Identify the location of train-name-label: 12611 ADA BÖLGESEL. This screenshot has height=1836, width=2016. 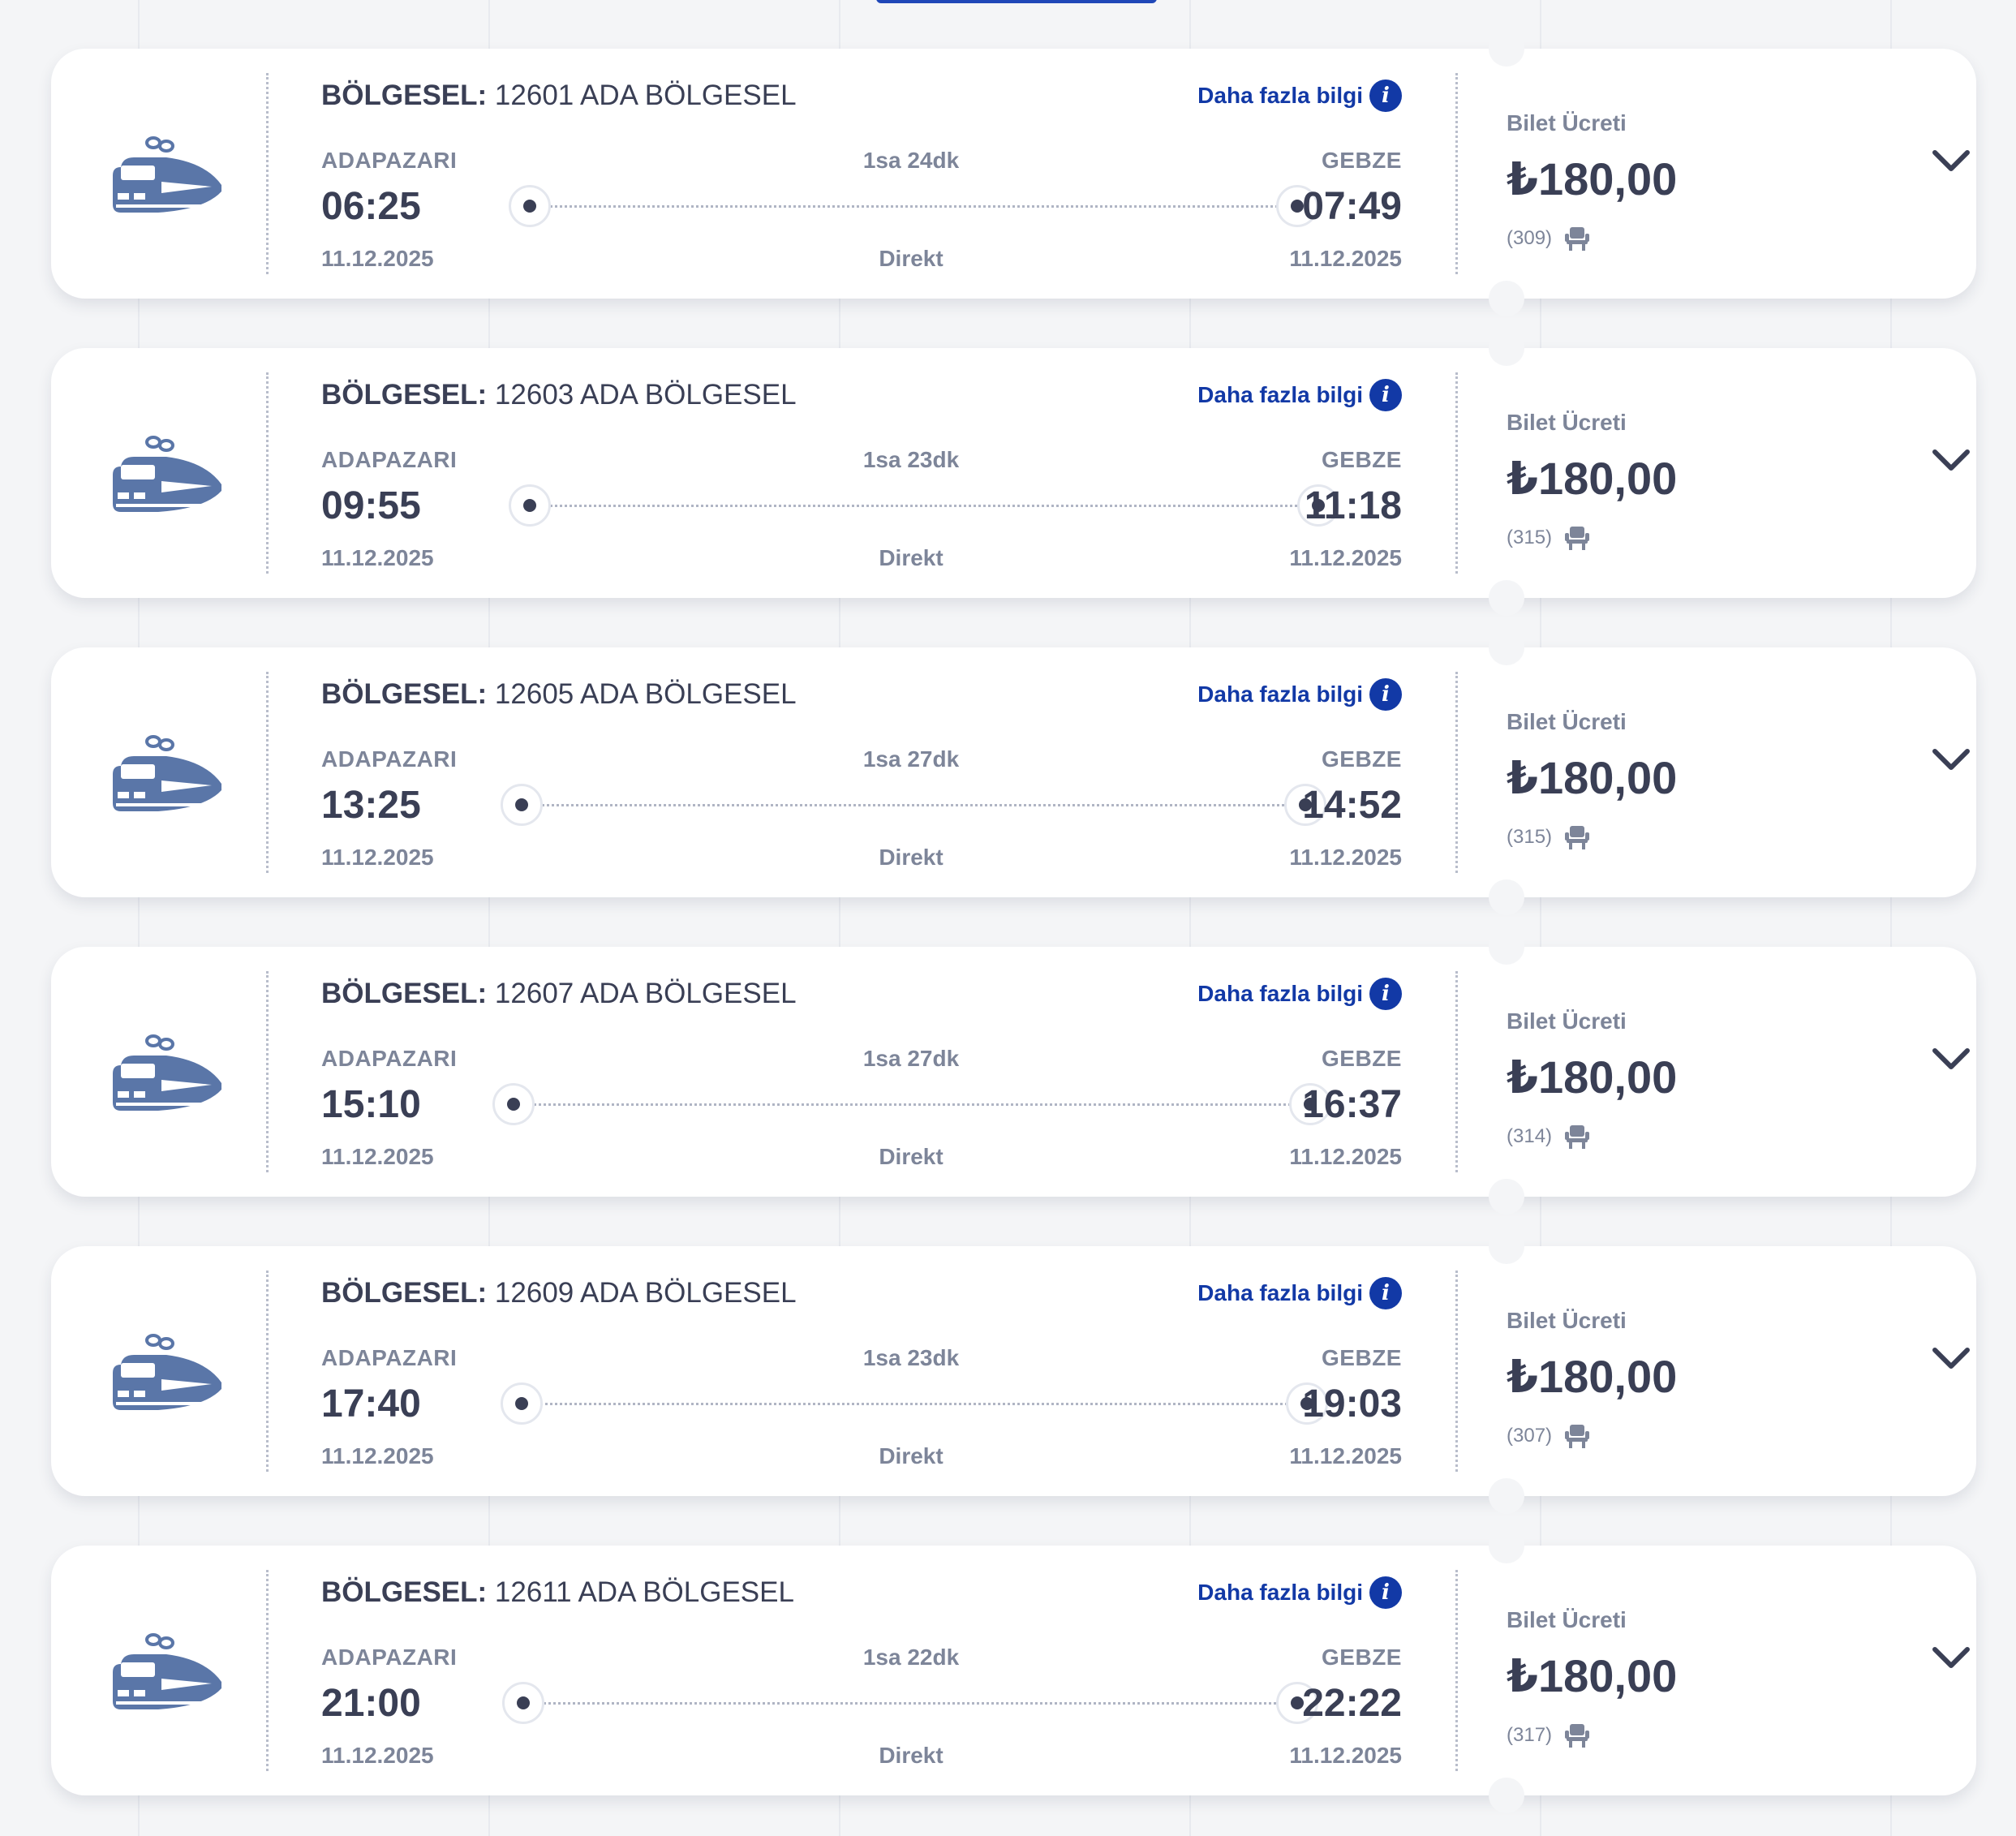
(644, 1592).